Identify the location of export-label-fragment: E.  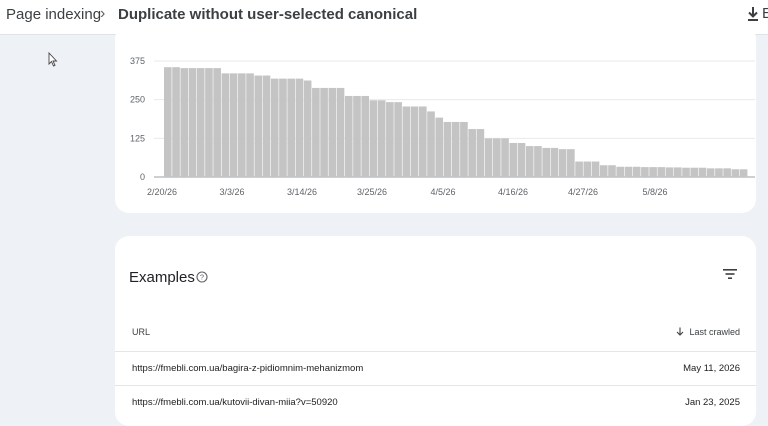
(765, 13).